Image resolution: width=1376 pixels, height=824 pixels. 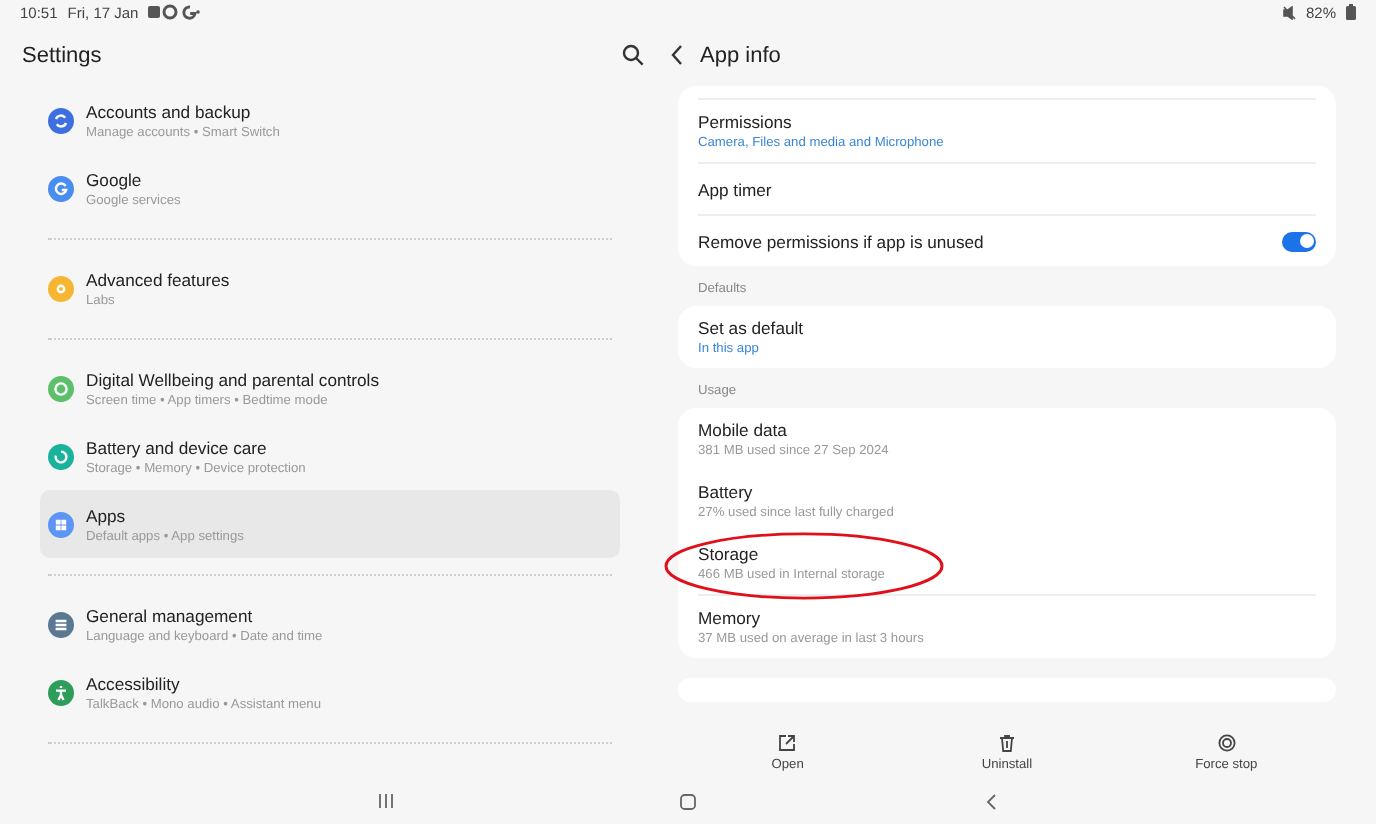 I want to click on info-row: Remove permissions if app is unused, so click(x=1007, y=240).